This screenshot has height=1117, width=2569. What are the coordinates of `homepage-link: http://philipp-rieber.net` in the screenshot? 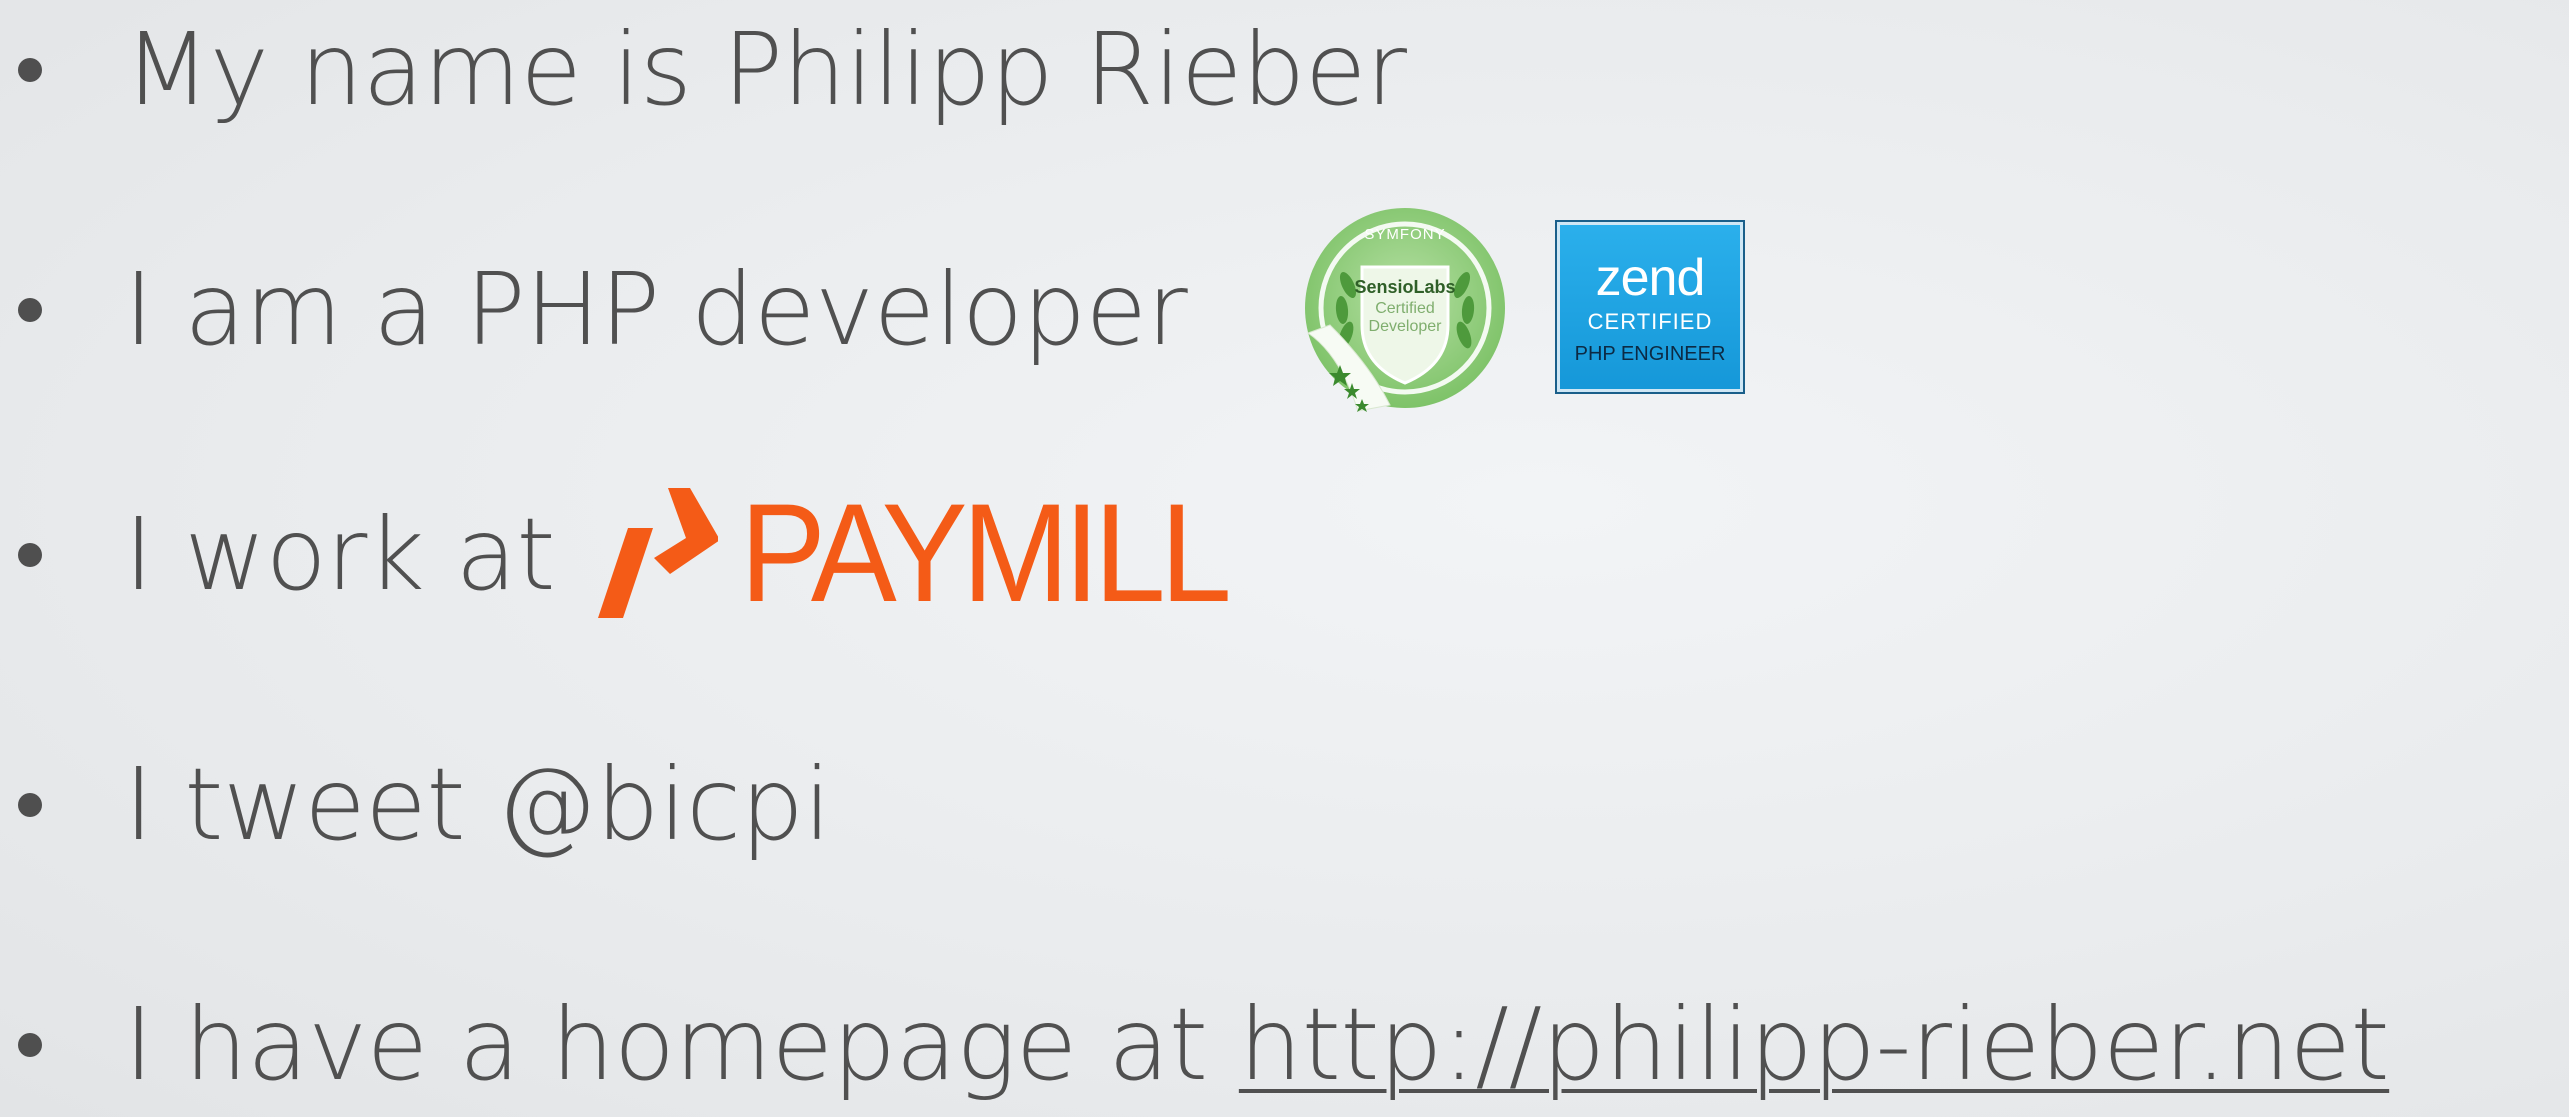 It's located at (1814, 1044).